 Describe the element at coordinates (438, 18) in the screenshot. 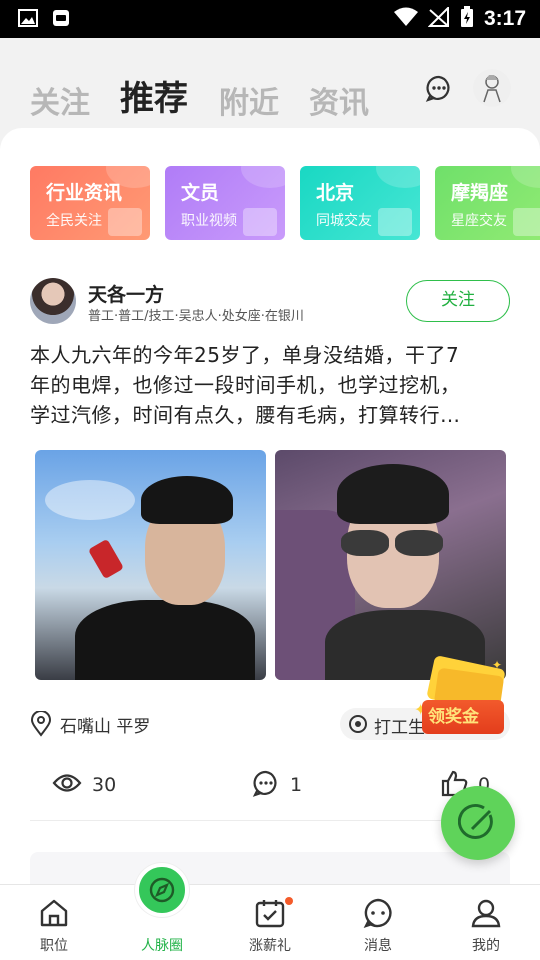

I see `no-signal-icon` at that location.